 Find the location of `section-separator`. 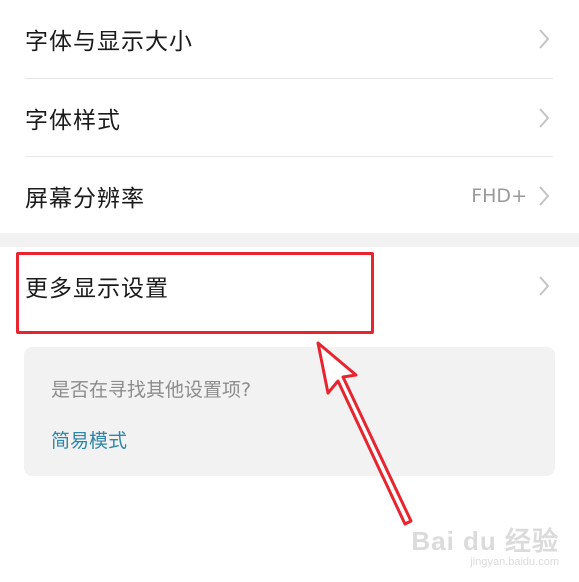

section-separator is located at coordinates (289, 240).